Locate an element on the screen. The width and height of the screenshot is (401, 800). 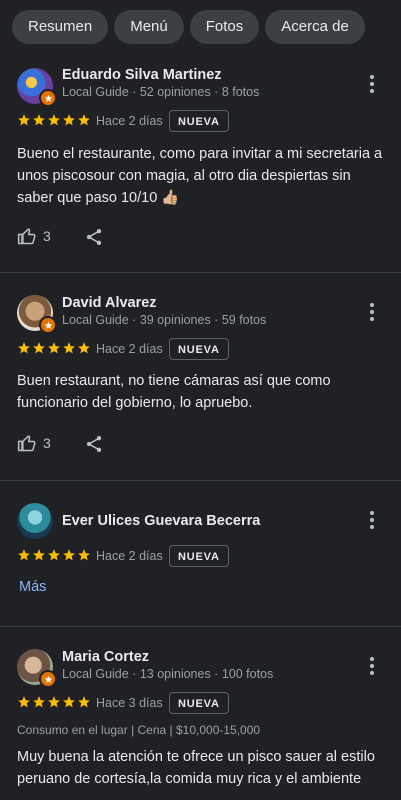
local-guide-badge-icon is located at coordinates (48, 679).